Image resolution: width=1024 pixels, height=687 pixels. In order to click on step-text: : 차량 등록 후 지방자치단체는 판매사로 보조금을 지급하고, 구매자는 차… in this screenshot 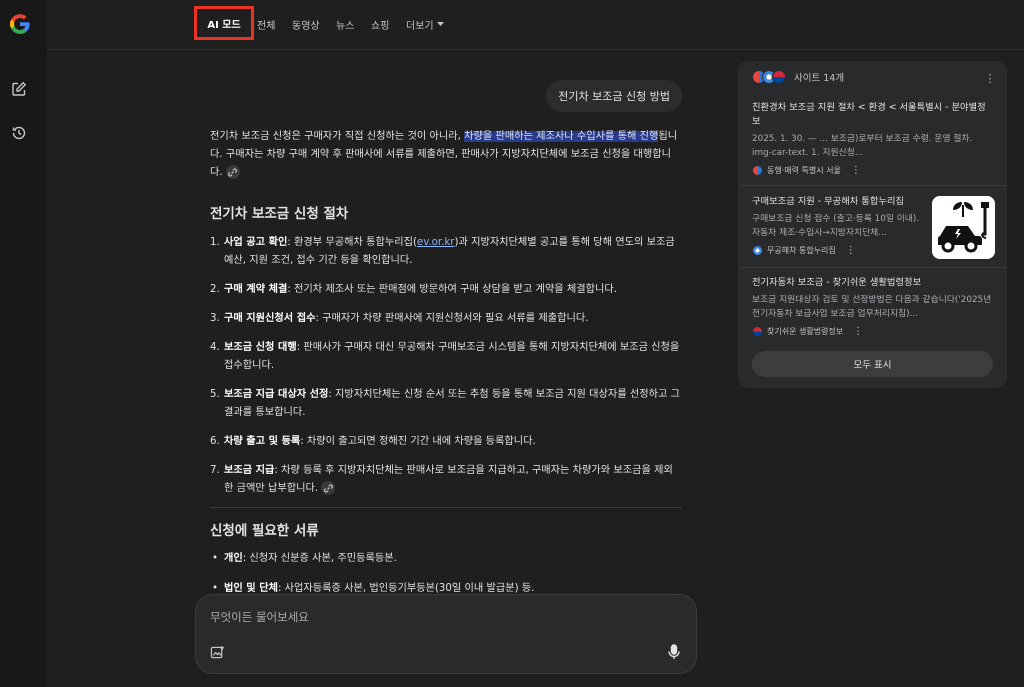, I will do `click(448, 479)`.